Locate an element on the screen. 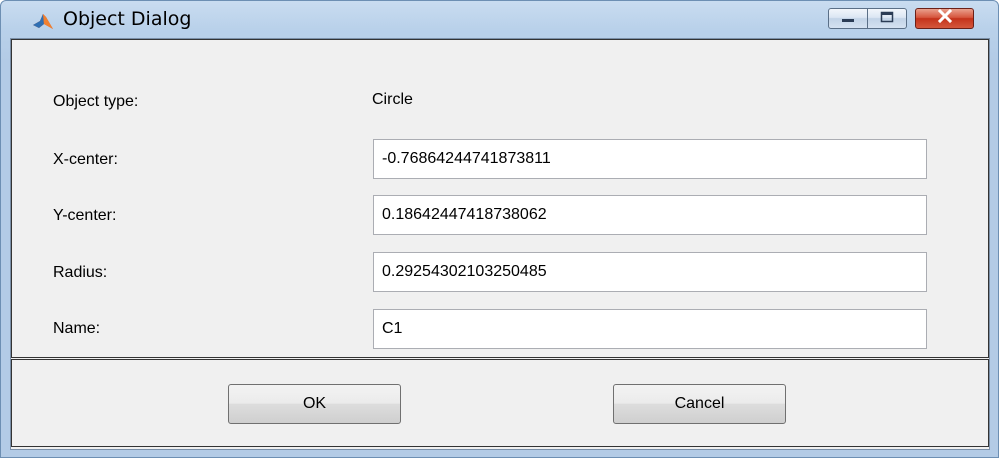 This screenshot has width=999, height=458. name-label: Name: is located at coordinates (77, 328).